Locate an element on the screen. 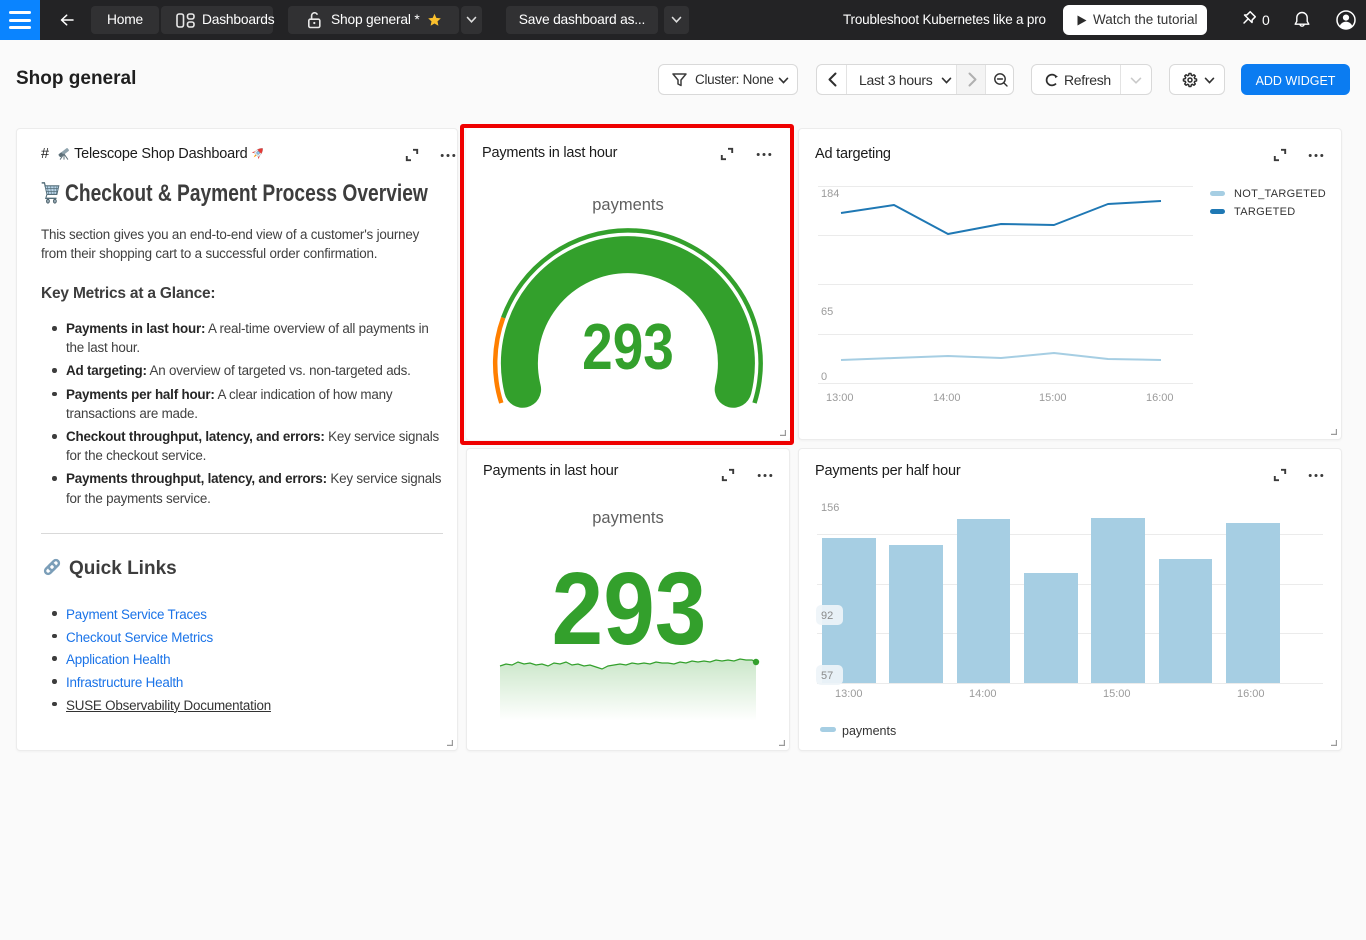 This screenshot has width=1366, height=940. svg-text: 57 is located at coordinates (827, 676).